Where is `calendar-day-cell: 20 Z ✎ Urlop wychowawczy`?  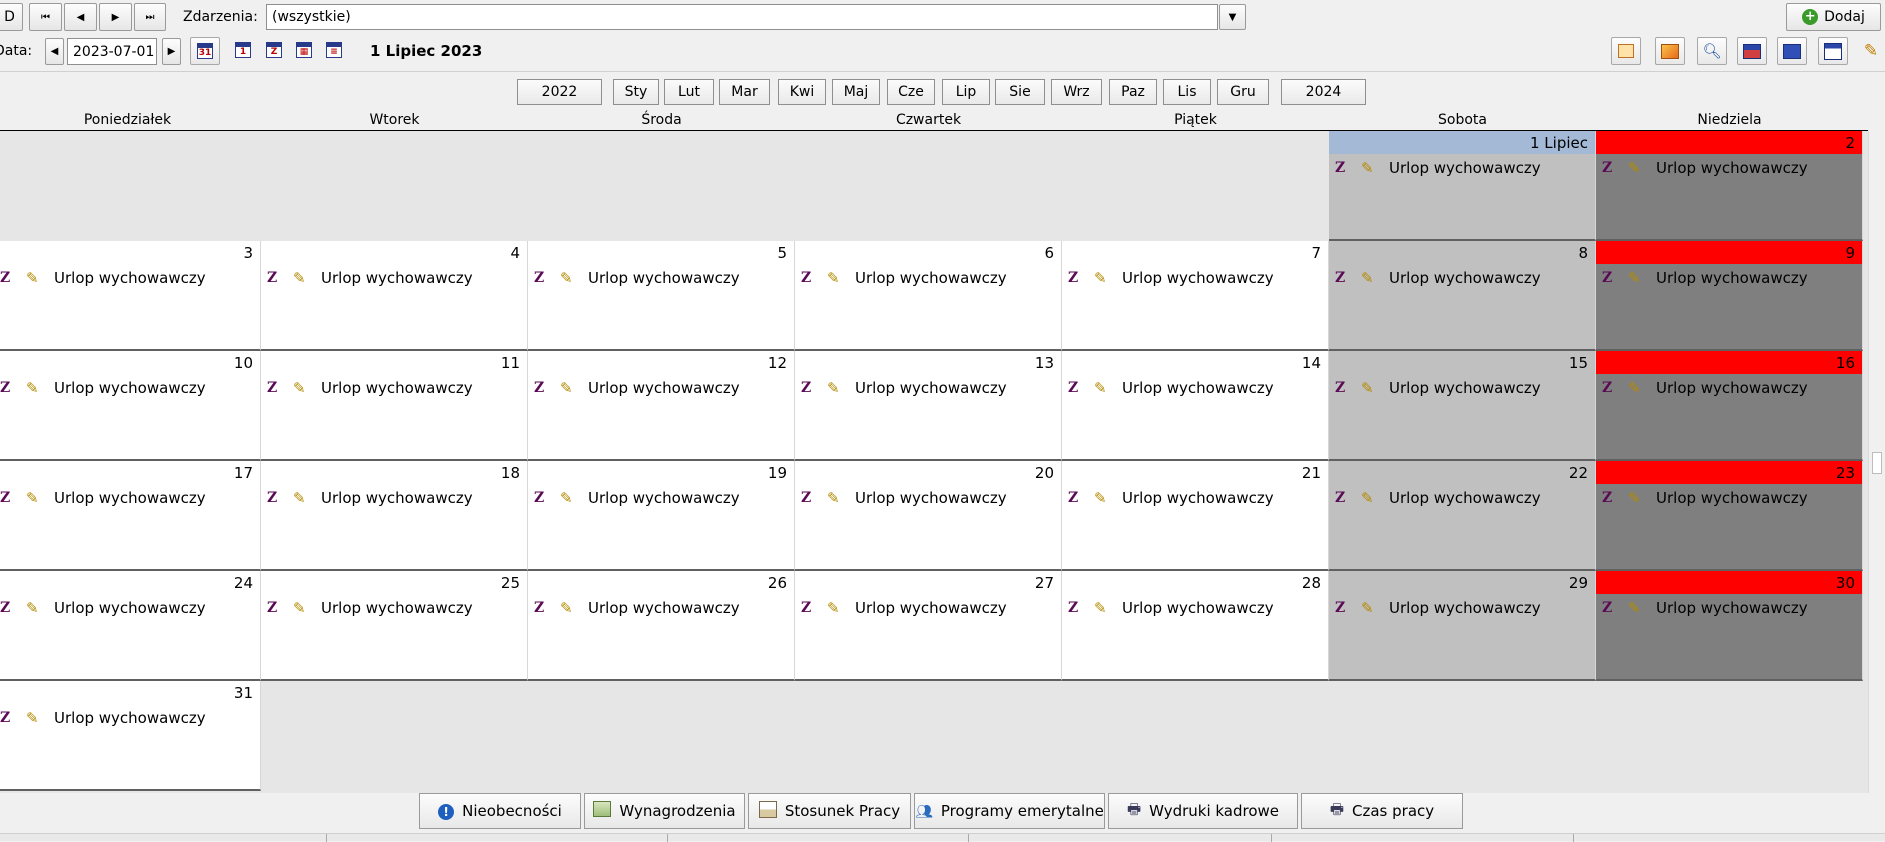
calendar-day-cell: 20 Z ✎ Urlop wychowawczy is located at coordinates (928, 516).